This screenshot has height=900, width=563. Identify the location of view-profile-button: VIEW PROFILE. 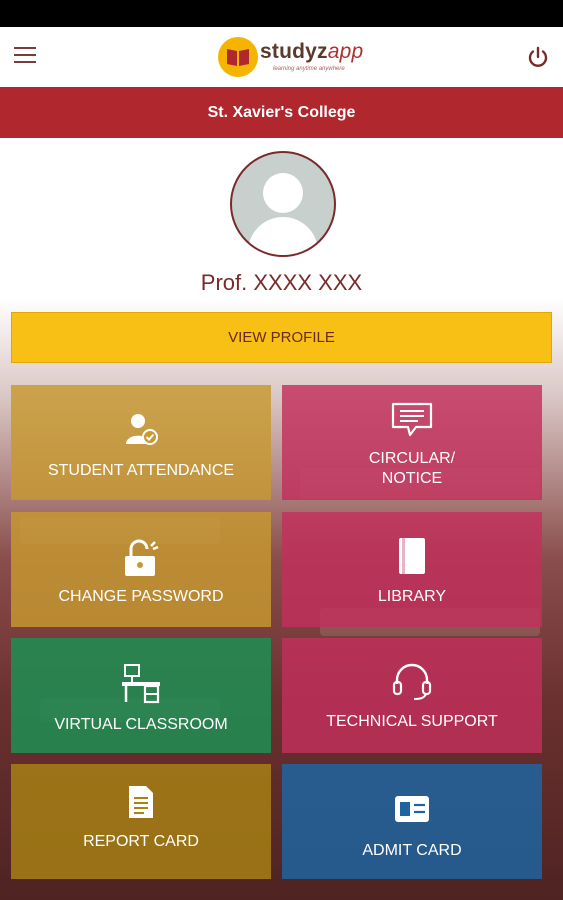
(281, 337).